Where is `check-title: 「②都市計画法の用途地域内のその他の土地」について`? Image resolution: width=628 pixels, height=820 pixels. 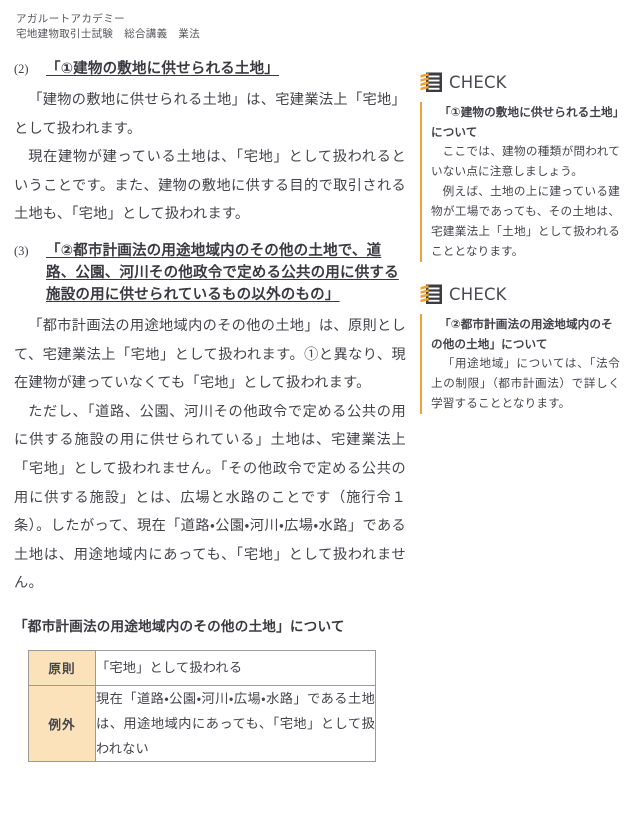
check-title: 「②都市計画法の用途地域内のその他の土地」について is located at coordinates (522, 334).